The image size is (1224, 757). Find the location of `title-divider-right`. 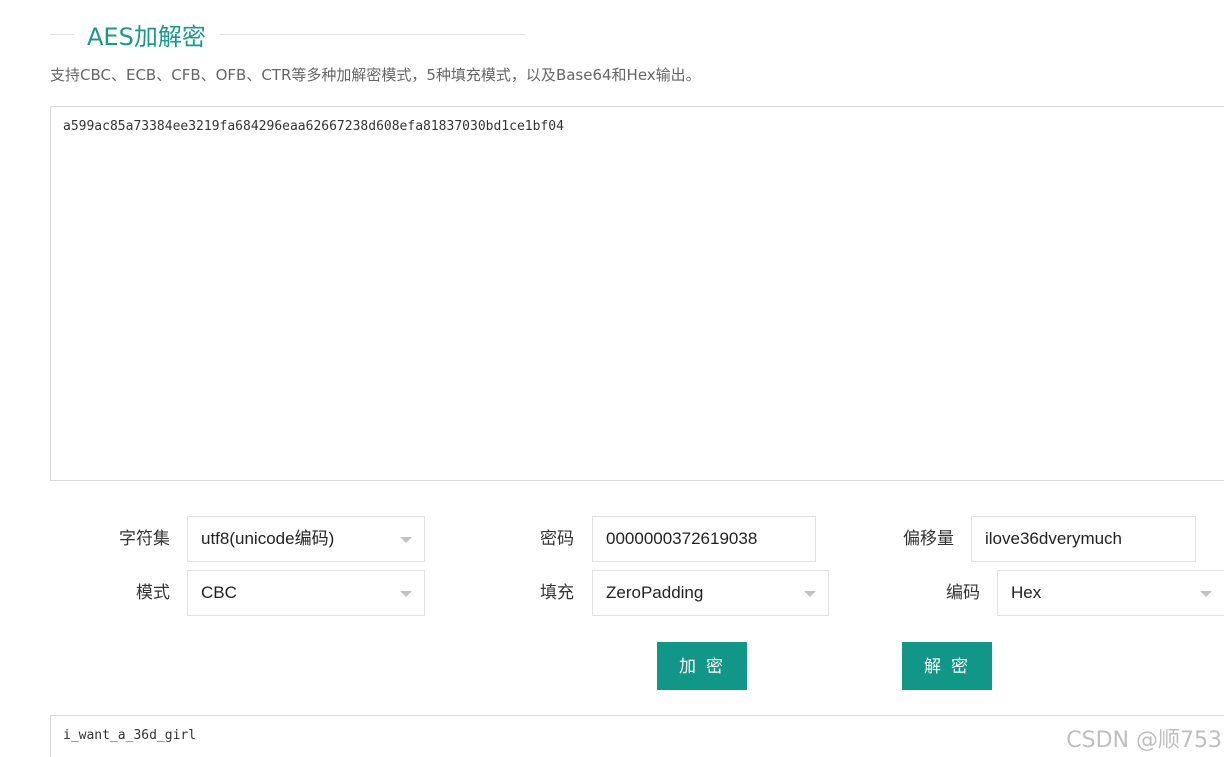

title-divider-right is located at coordinates (372, 34).